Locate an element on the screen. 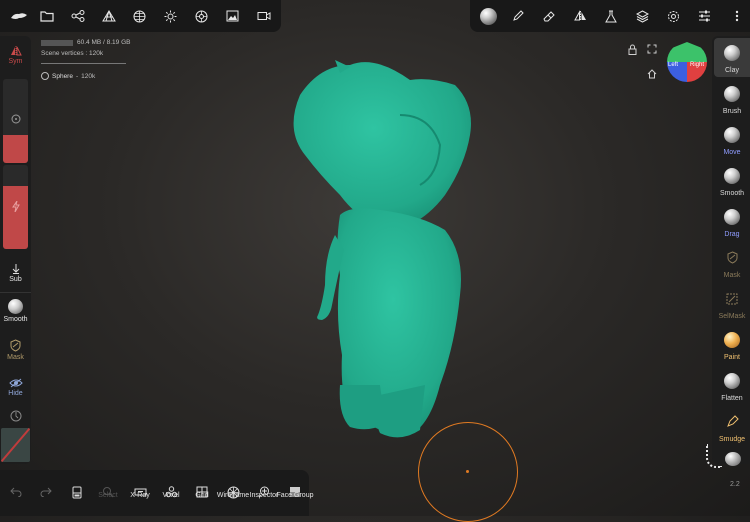 Image resolution: width=750 pixels, height=522 pixels. pen-stroke-icon is located at coordinates (518, 16).